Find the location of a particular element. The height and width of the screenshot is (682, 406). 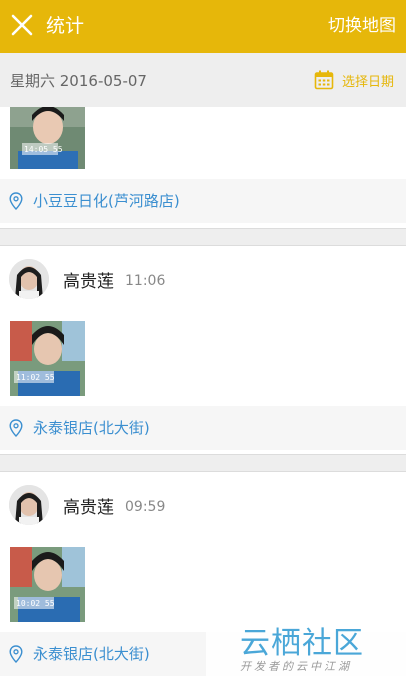

checkin-photo: 10:02 55 is located at coordinates (47, 584).